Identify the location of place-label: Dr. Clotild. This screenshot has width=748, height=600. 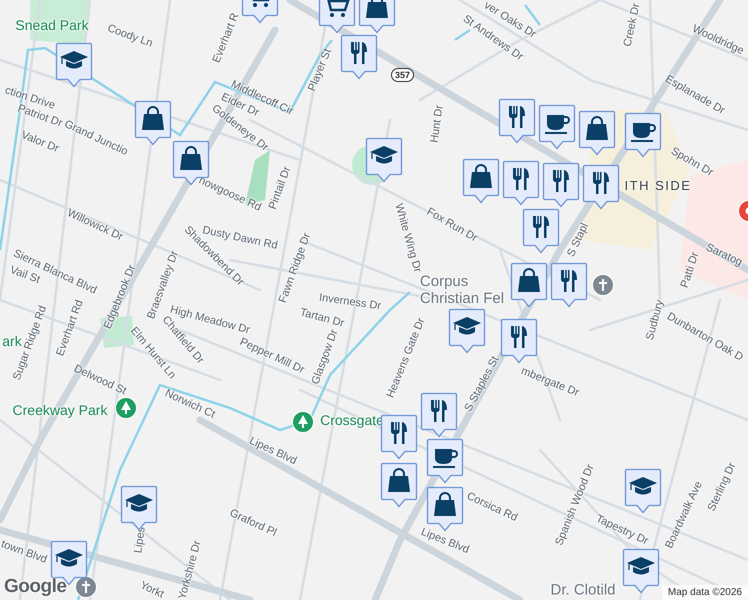
(583, 590).